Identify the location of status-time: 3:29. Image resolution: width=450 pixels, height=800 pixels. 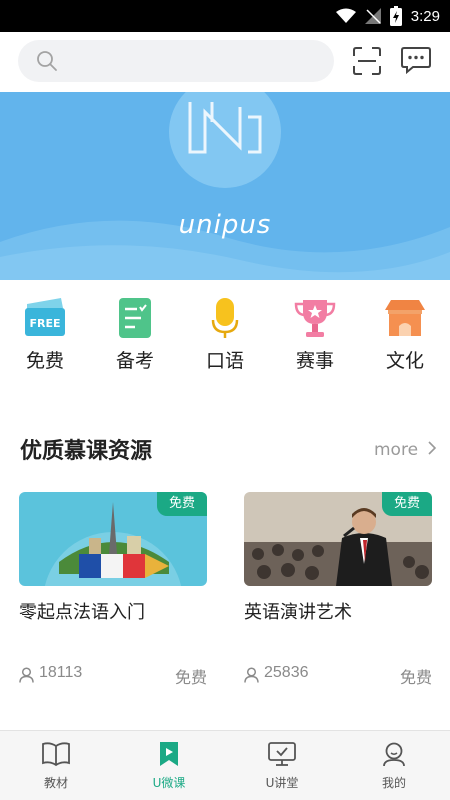
(425, 16).